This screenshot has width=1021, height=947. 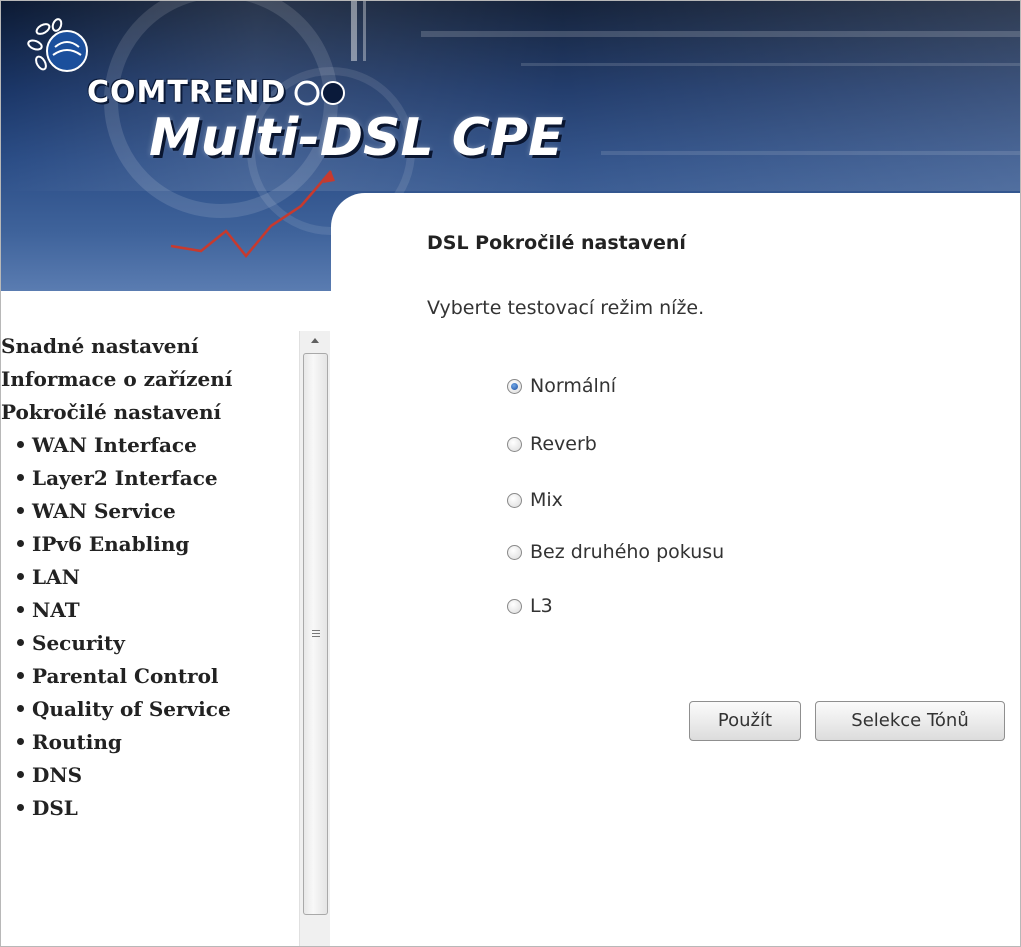 I want to click on sidebar-item-snadne-nastaveni: Snadné nastavení, so click(x=149, y=346).